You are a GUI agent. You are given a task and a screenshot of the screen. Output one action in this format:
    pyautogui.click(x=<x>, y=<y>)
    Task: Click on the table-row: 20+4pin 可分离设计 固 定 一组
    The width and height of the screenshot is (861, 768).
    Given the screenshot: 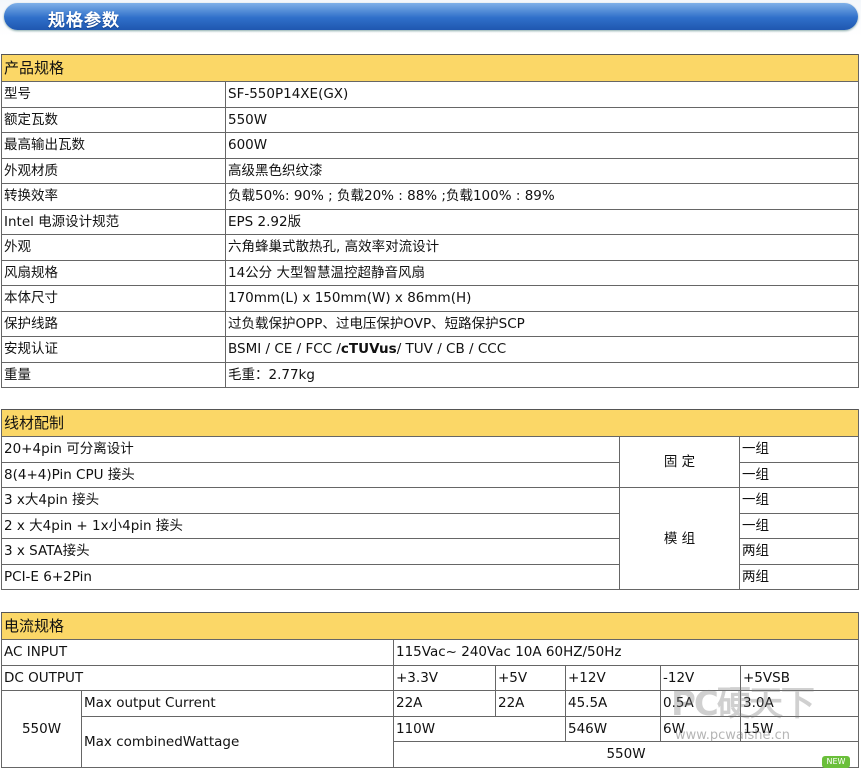 What is the action you would take?
    pyautogui.click(x=430, y=462)
    